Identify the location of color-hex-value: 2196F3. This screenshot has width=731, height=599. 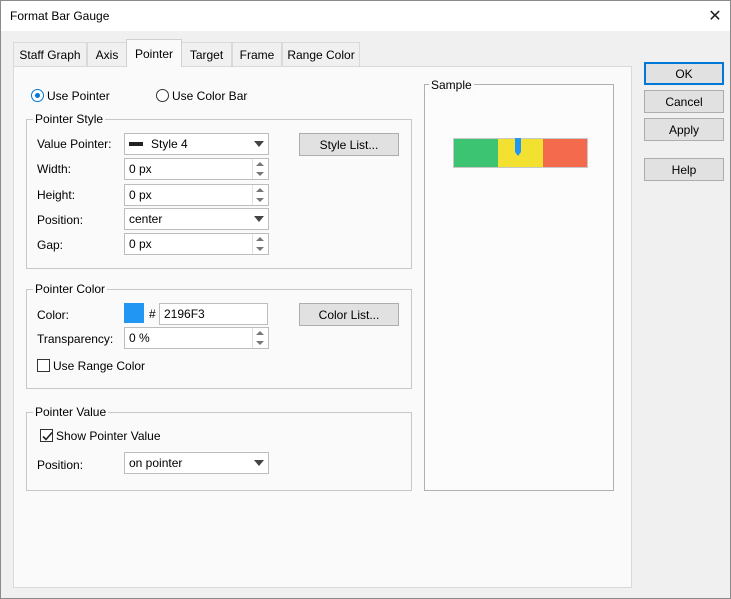
(184, 314).